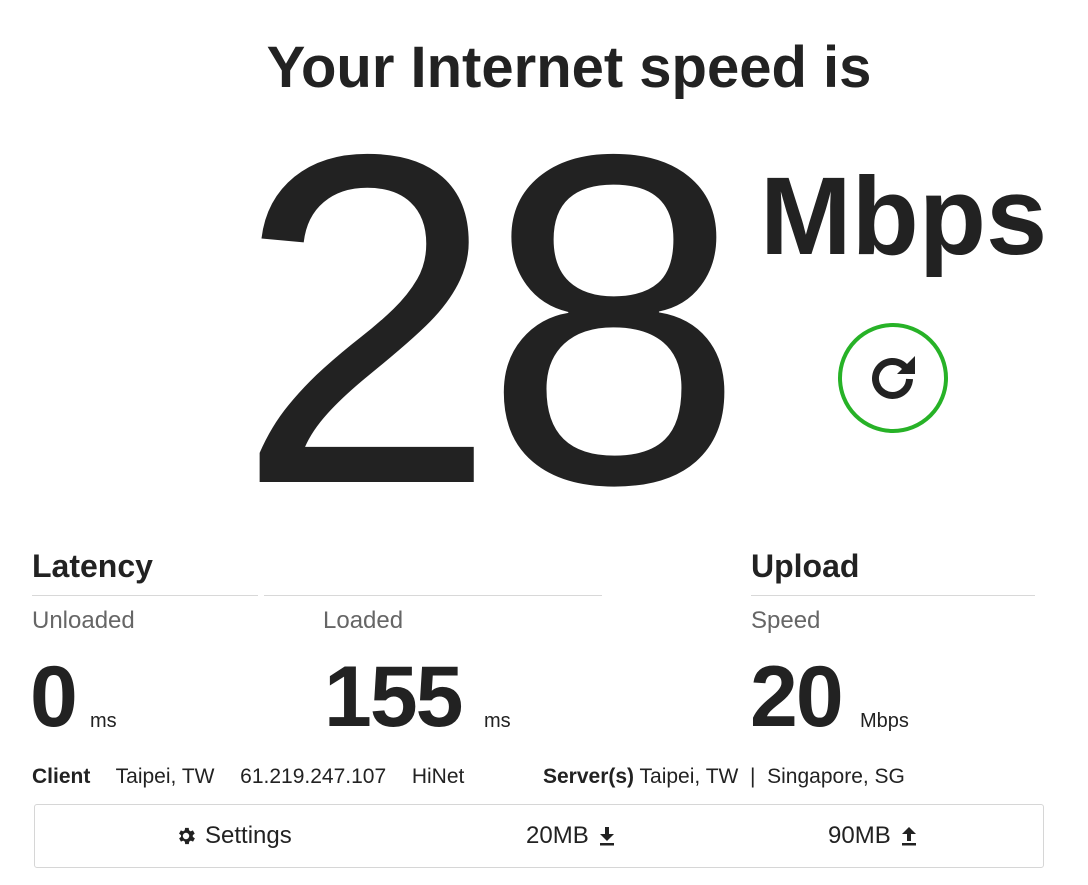  Describe the element at coordinates (83, 620) in the screenshot. I see `unloaded-latency-label: Unloaded` at that location.